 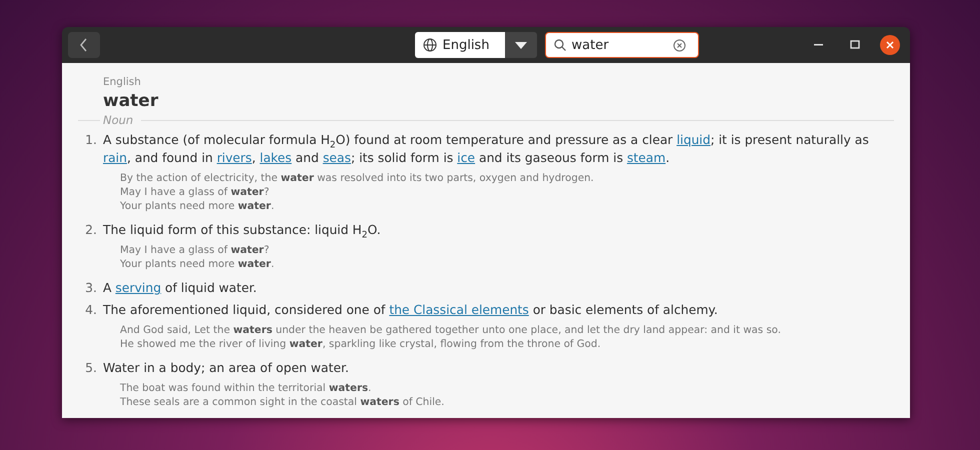 I want to click on definition-text: A substance (of molecular formula H$_{2}$O) found at room temperature and pressure as a clear liquid; it is present naturally as rain, and found in rivers, lakes and seas; its solid form is ice and its gaseous form is steam., so click(x=486, y=149).